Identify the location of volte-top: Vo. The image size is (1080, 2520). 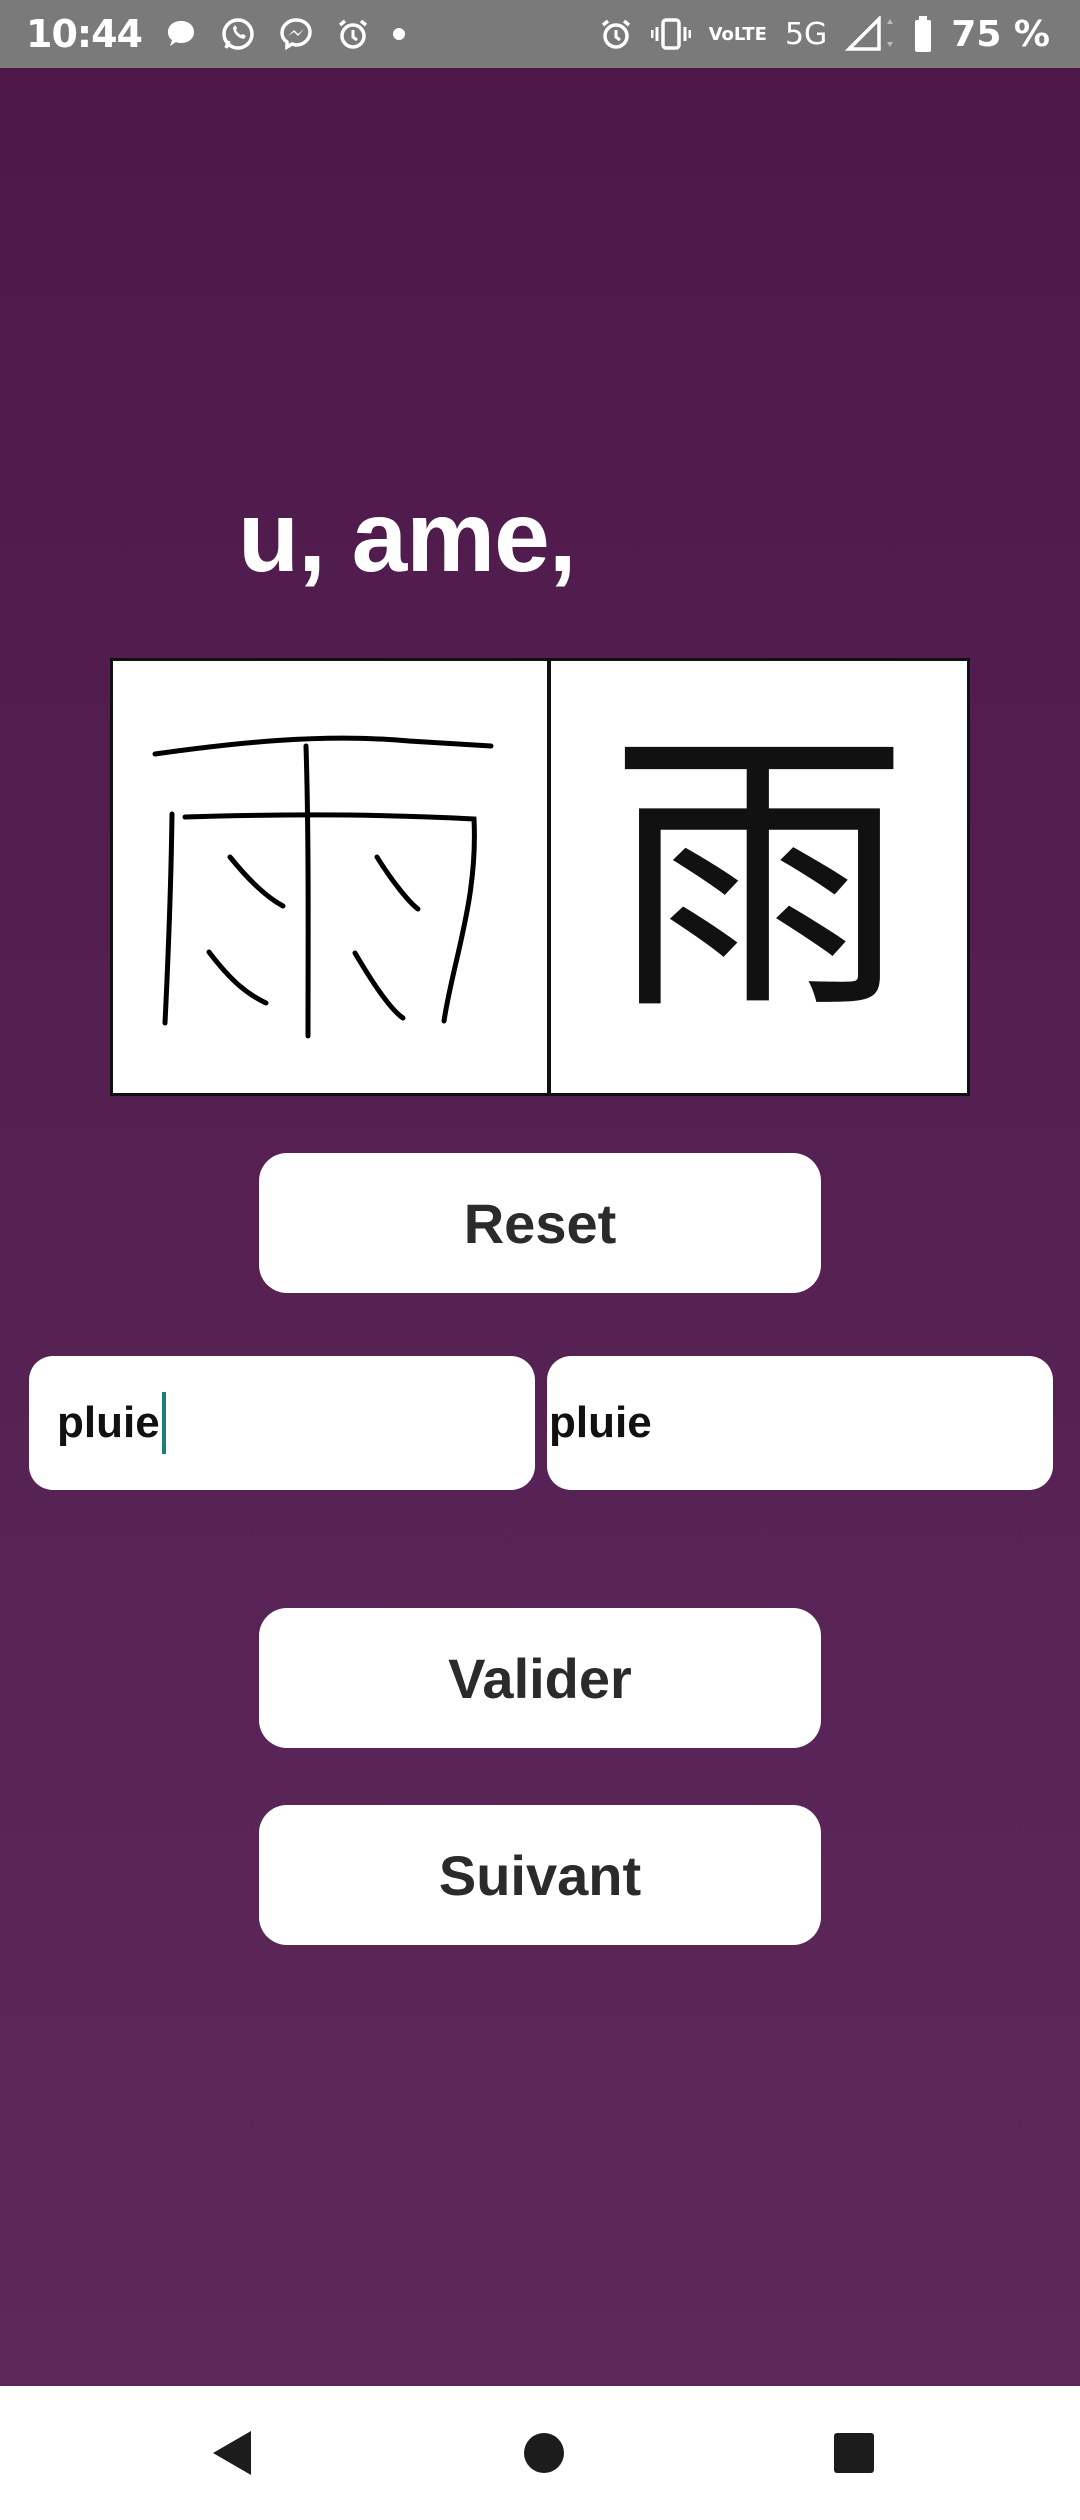
(721, 34).